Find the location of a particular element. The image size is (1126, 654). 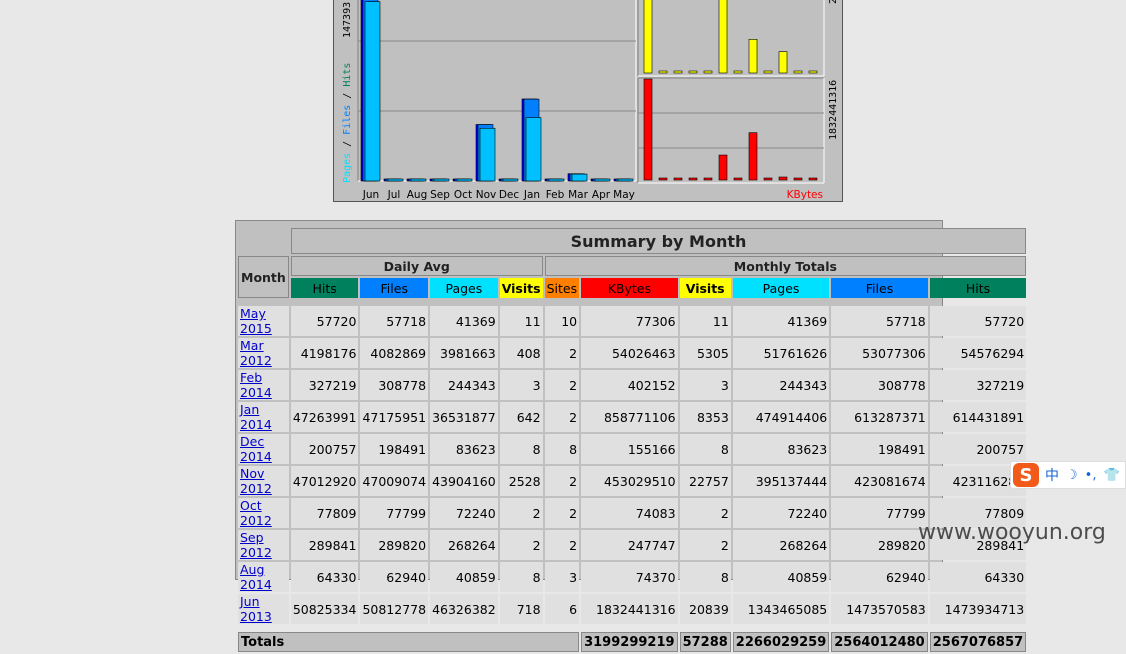

ime-language-toggle: 中 is located at coordinates (1052, 475).